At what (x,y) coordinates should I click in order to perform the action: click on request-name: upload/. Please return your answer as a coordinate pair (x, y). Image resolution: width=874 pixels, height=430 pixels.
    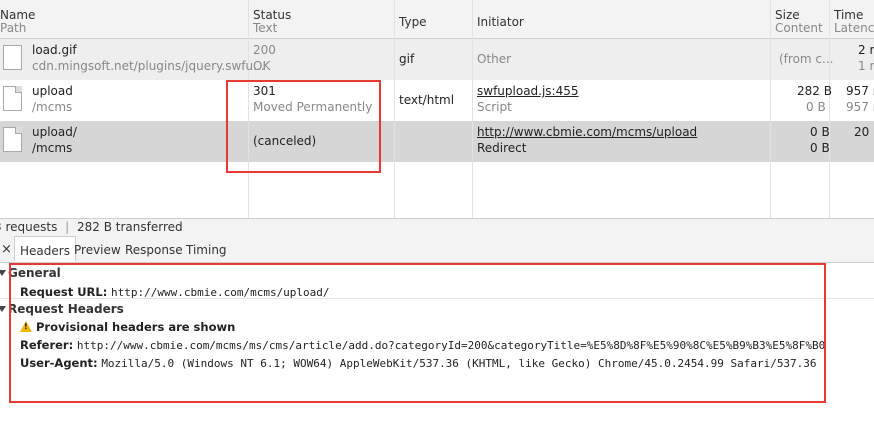
    Looking at the image, I should click on (54, 132).